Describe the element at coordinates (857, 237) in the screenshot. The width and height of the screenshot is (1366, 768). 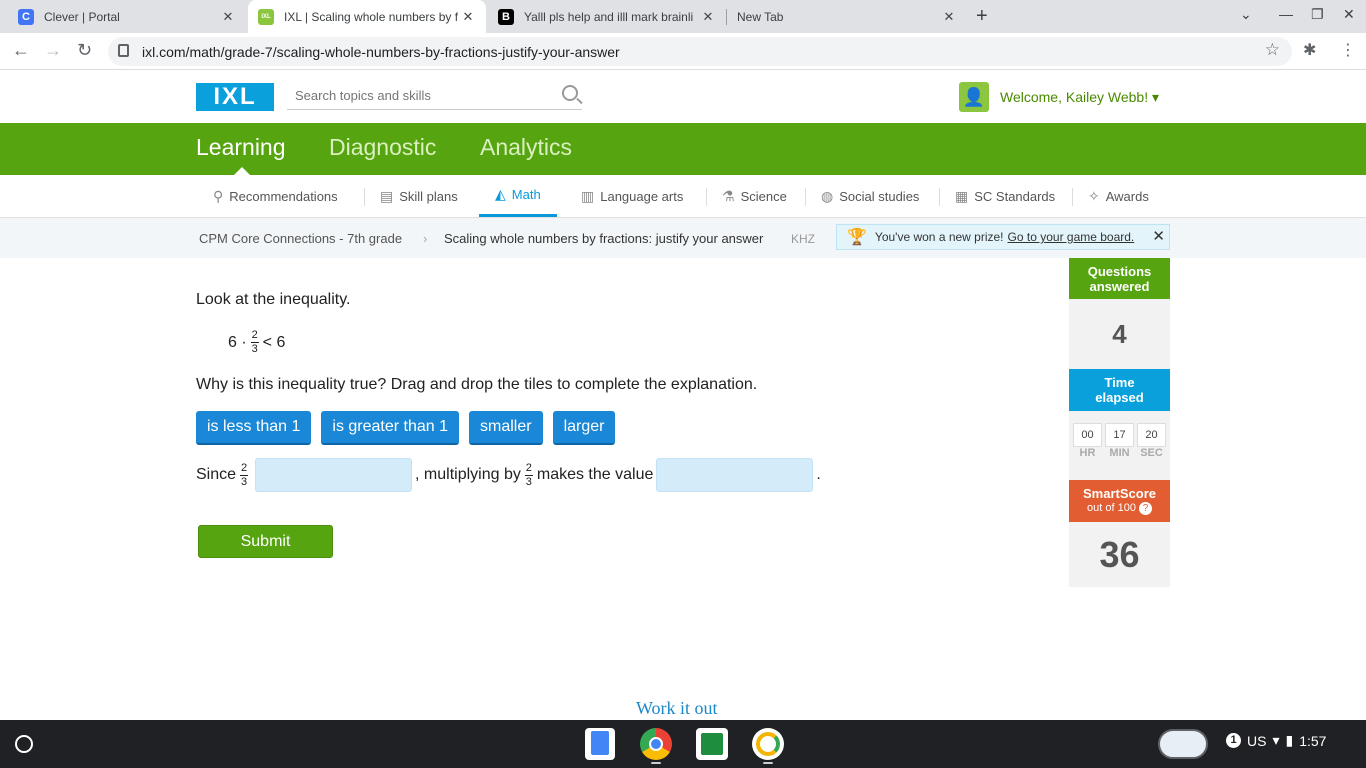
I see `trophy-icon: 🏆` at that location.